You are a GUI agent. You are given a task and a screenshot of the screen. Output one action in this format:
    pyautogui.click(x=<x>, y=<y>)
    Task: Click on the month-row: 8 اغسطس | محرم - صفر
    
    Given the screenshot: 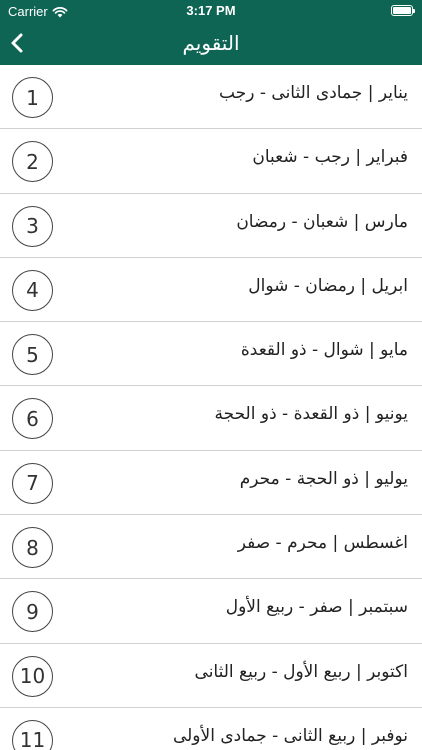 What is the action you would take?
    pyautogui.click(x=211, y=547)
    